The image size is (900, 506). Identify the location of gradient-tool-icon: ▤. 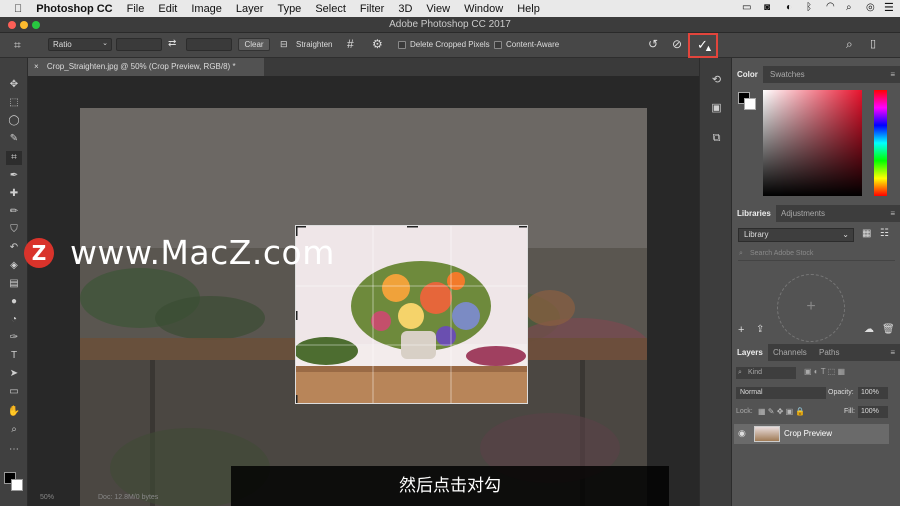
(14, 284).